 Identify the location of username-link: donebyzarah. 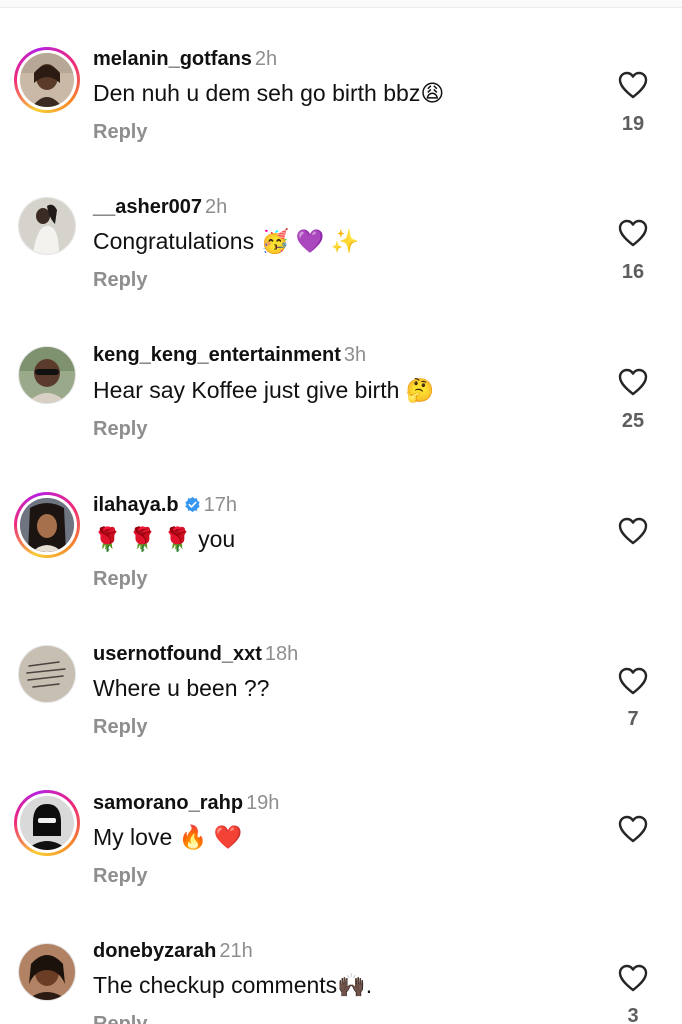
(154, 951).